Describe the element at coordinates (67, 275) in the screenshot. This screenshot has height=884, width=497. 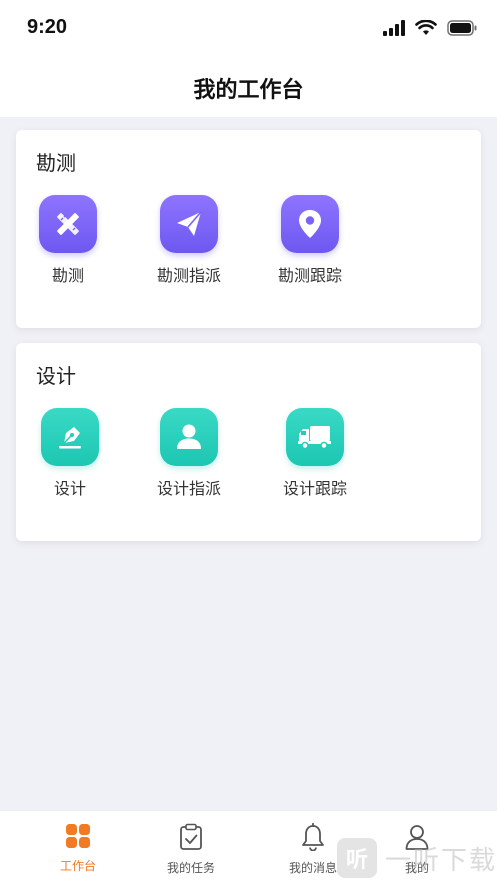
I see `item-label: 勘测` at that location.